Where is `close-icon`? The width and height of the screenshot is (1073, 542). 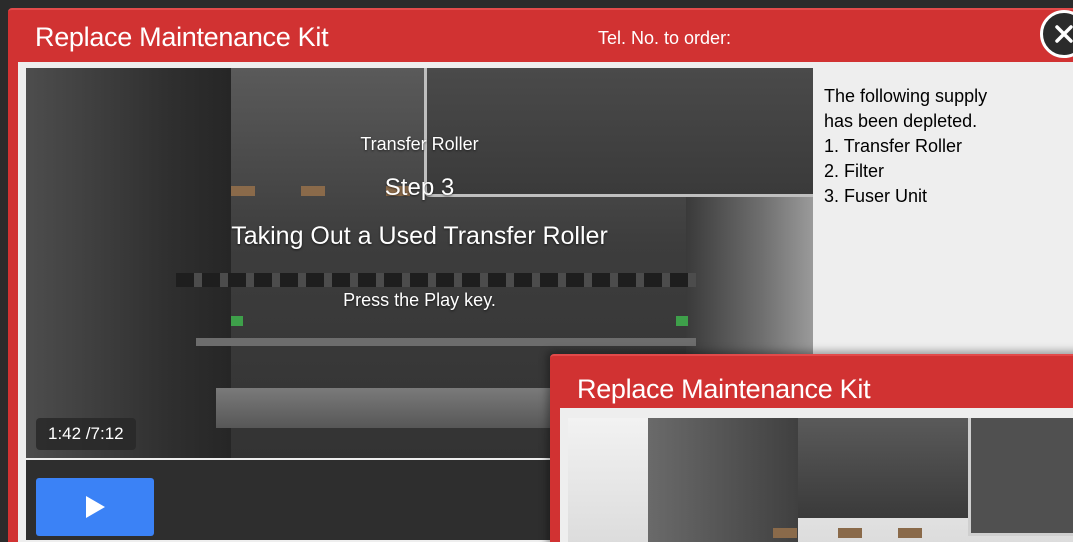 close-icon is located at coordinates (1064, 34).